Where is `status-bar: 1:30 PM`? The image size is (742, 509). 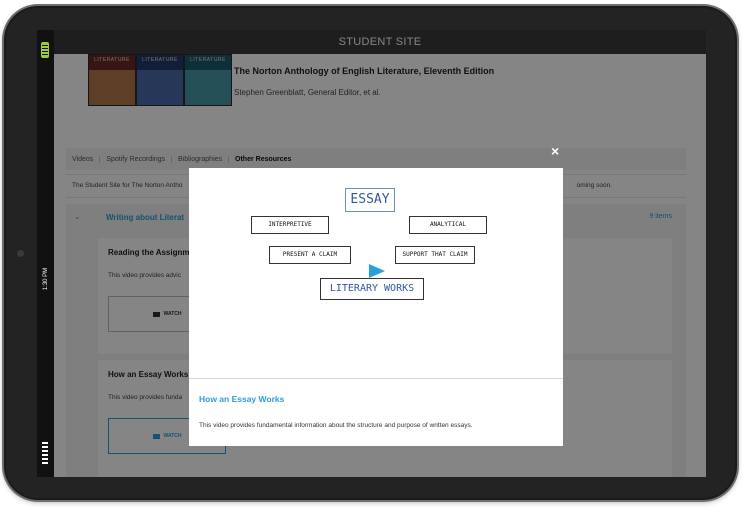 status-bar: 1:30 PM is located at coordinates (45, 253).